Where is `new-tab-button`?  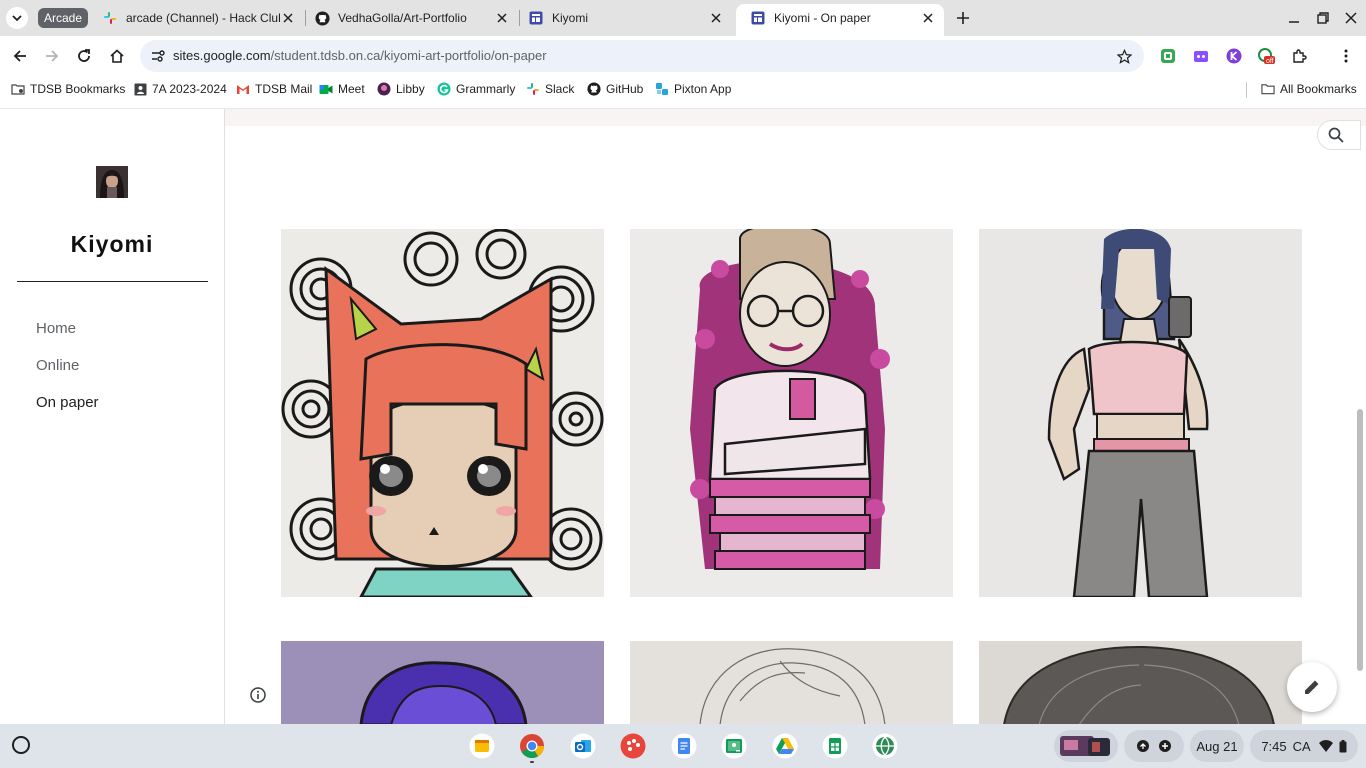
new-tab-button is located at coordinates (963, 18).